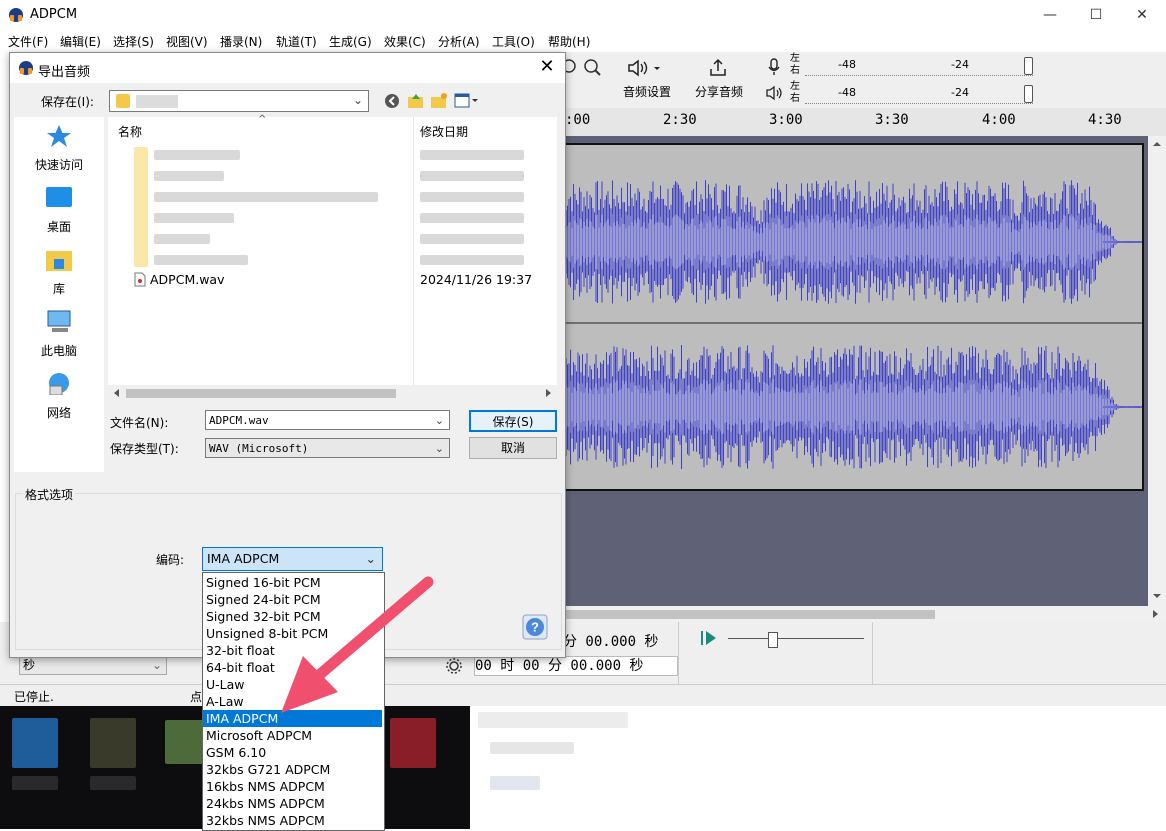 The image size is (1166, 831). I want to click on network-icon, so click(59, 384).